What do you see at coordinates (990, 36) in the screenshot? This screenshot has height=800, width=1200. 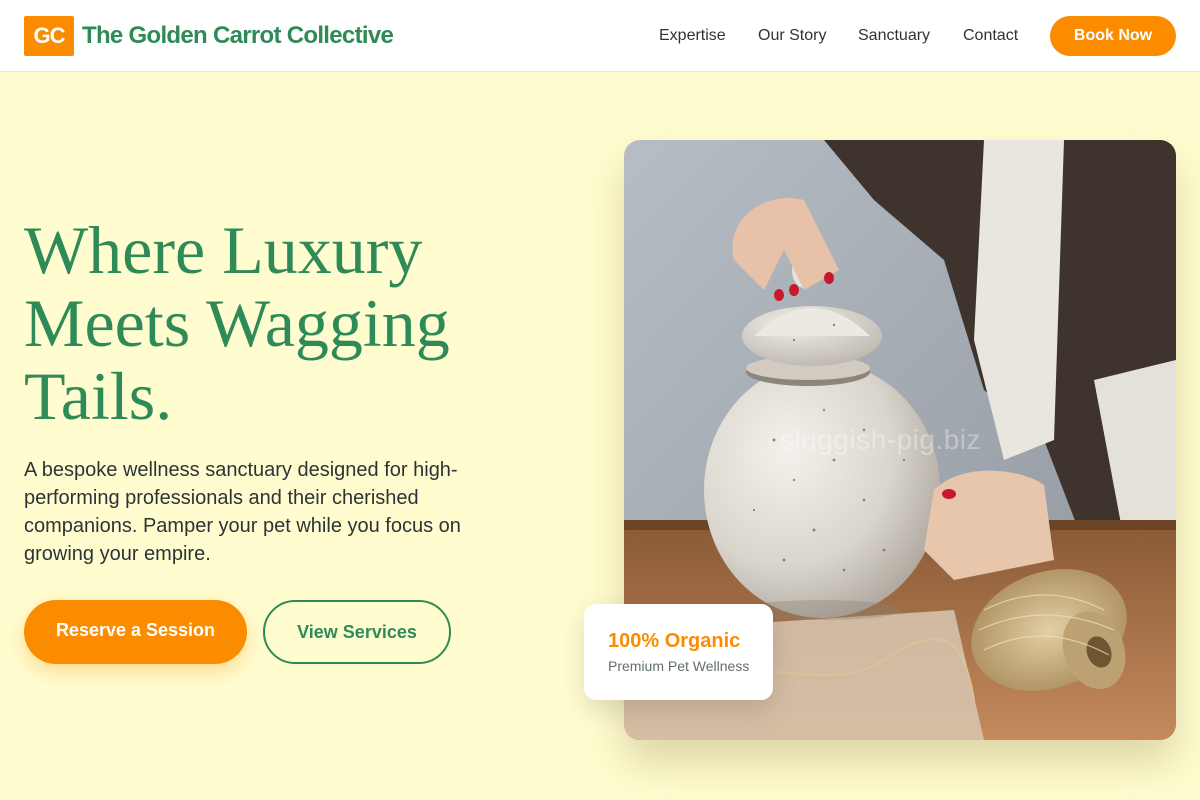 I see `nav-link-contact: Contact` at bounding box center [990, 36].